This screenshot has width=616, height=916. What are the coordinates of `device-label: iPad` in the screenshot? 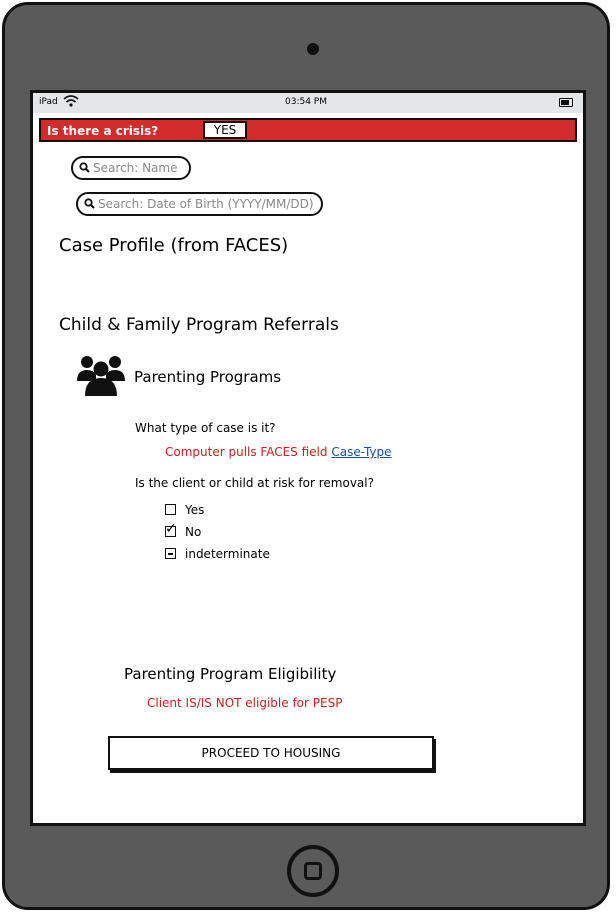 It's located at (48, 102).